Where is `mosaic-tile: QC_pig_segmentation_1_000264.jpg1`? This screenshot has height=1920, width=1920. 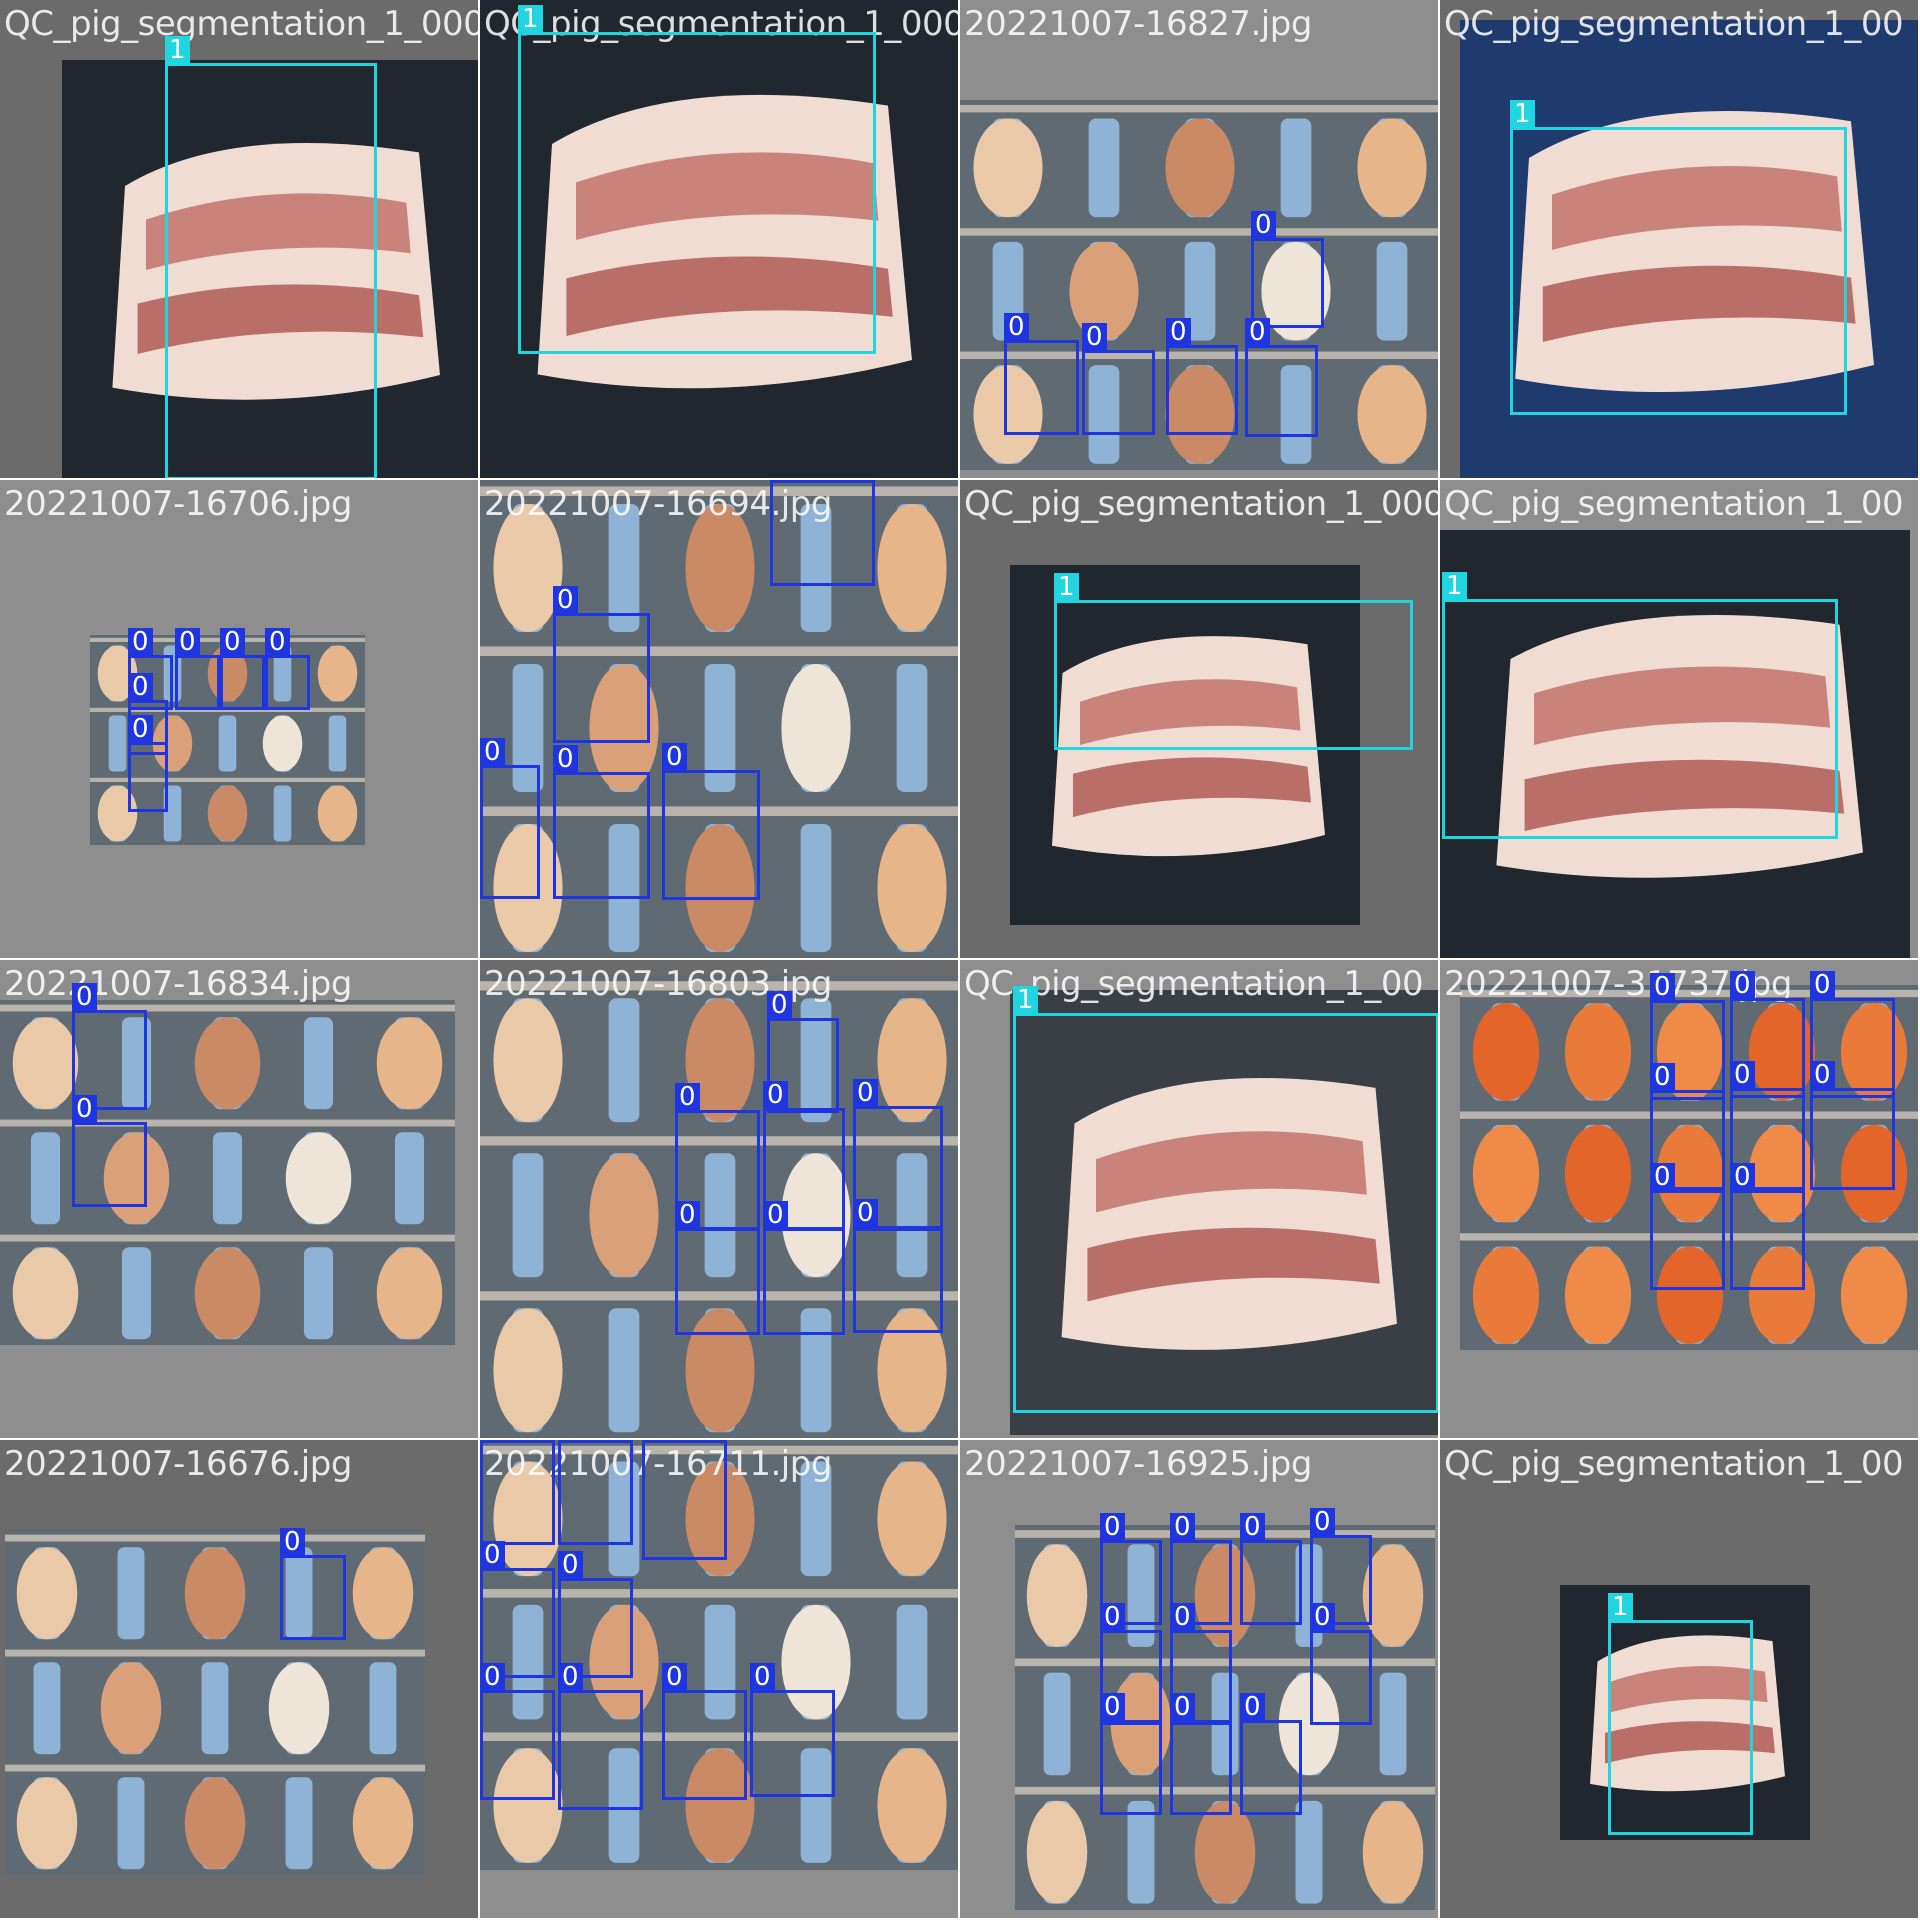 mosaic-tile: QC_pig_segmentation_1_000264.jpg1 is located at coordinates (720, 240).